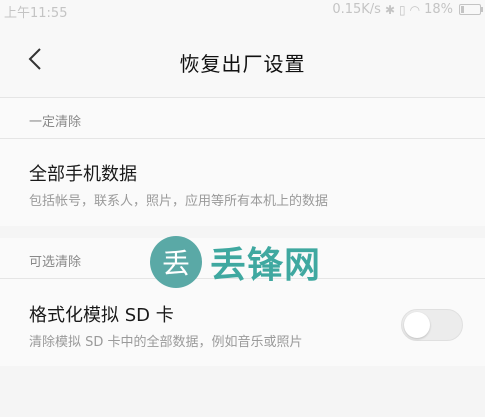 This screenshot has height=417, width=485. I want to click on vibrate-icon: ▯, so click(402, 9).